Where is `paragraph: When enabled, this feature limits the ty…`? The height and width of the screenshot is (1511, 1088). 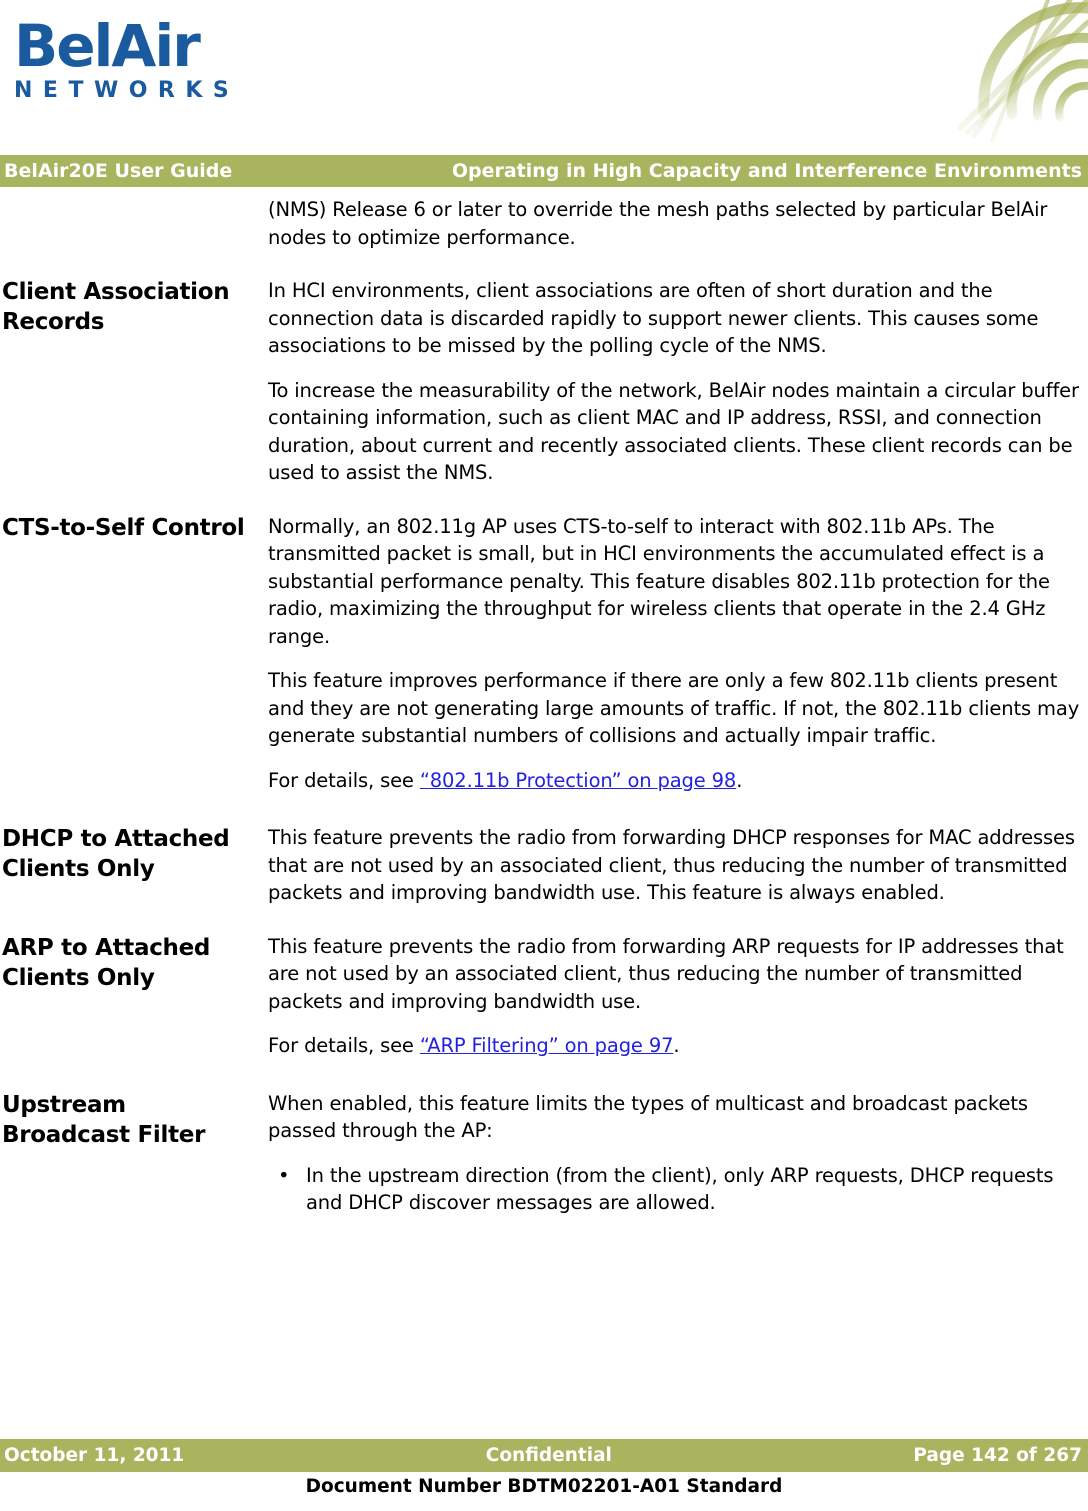 paragraph: When enabled, this feature limits the ty… is located at coordinates (648, 1117).